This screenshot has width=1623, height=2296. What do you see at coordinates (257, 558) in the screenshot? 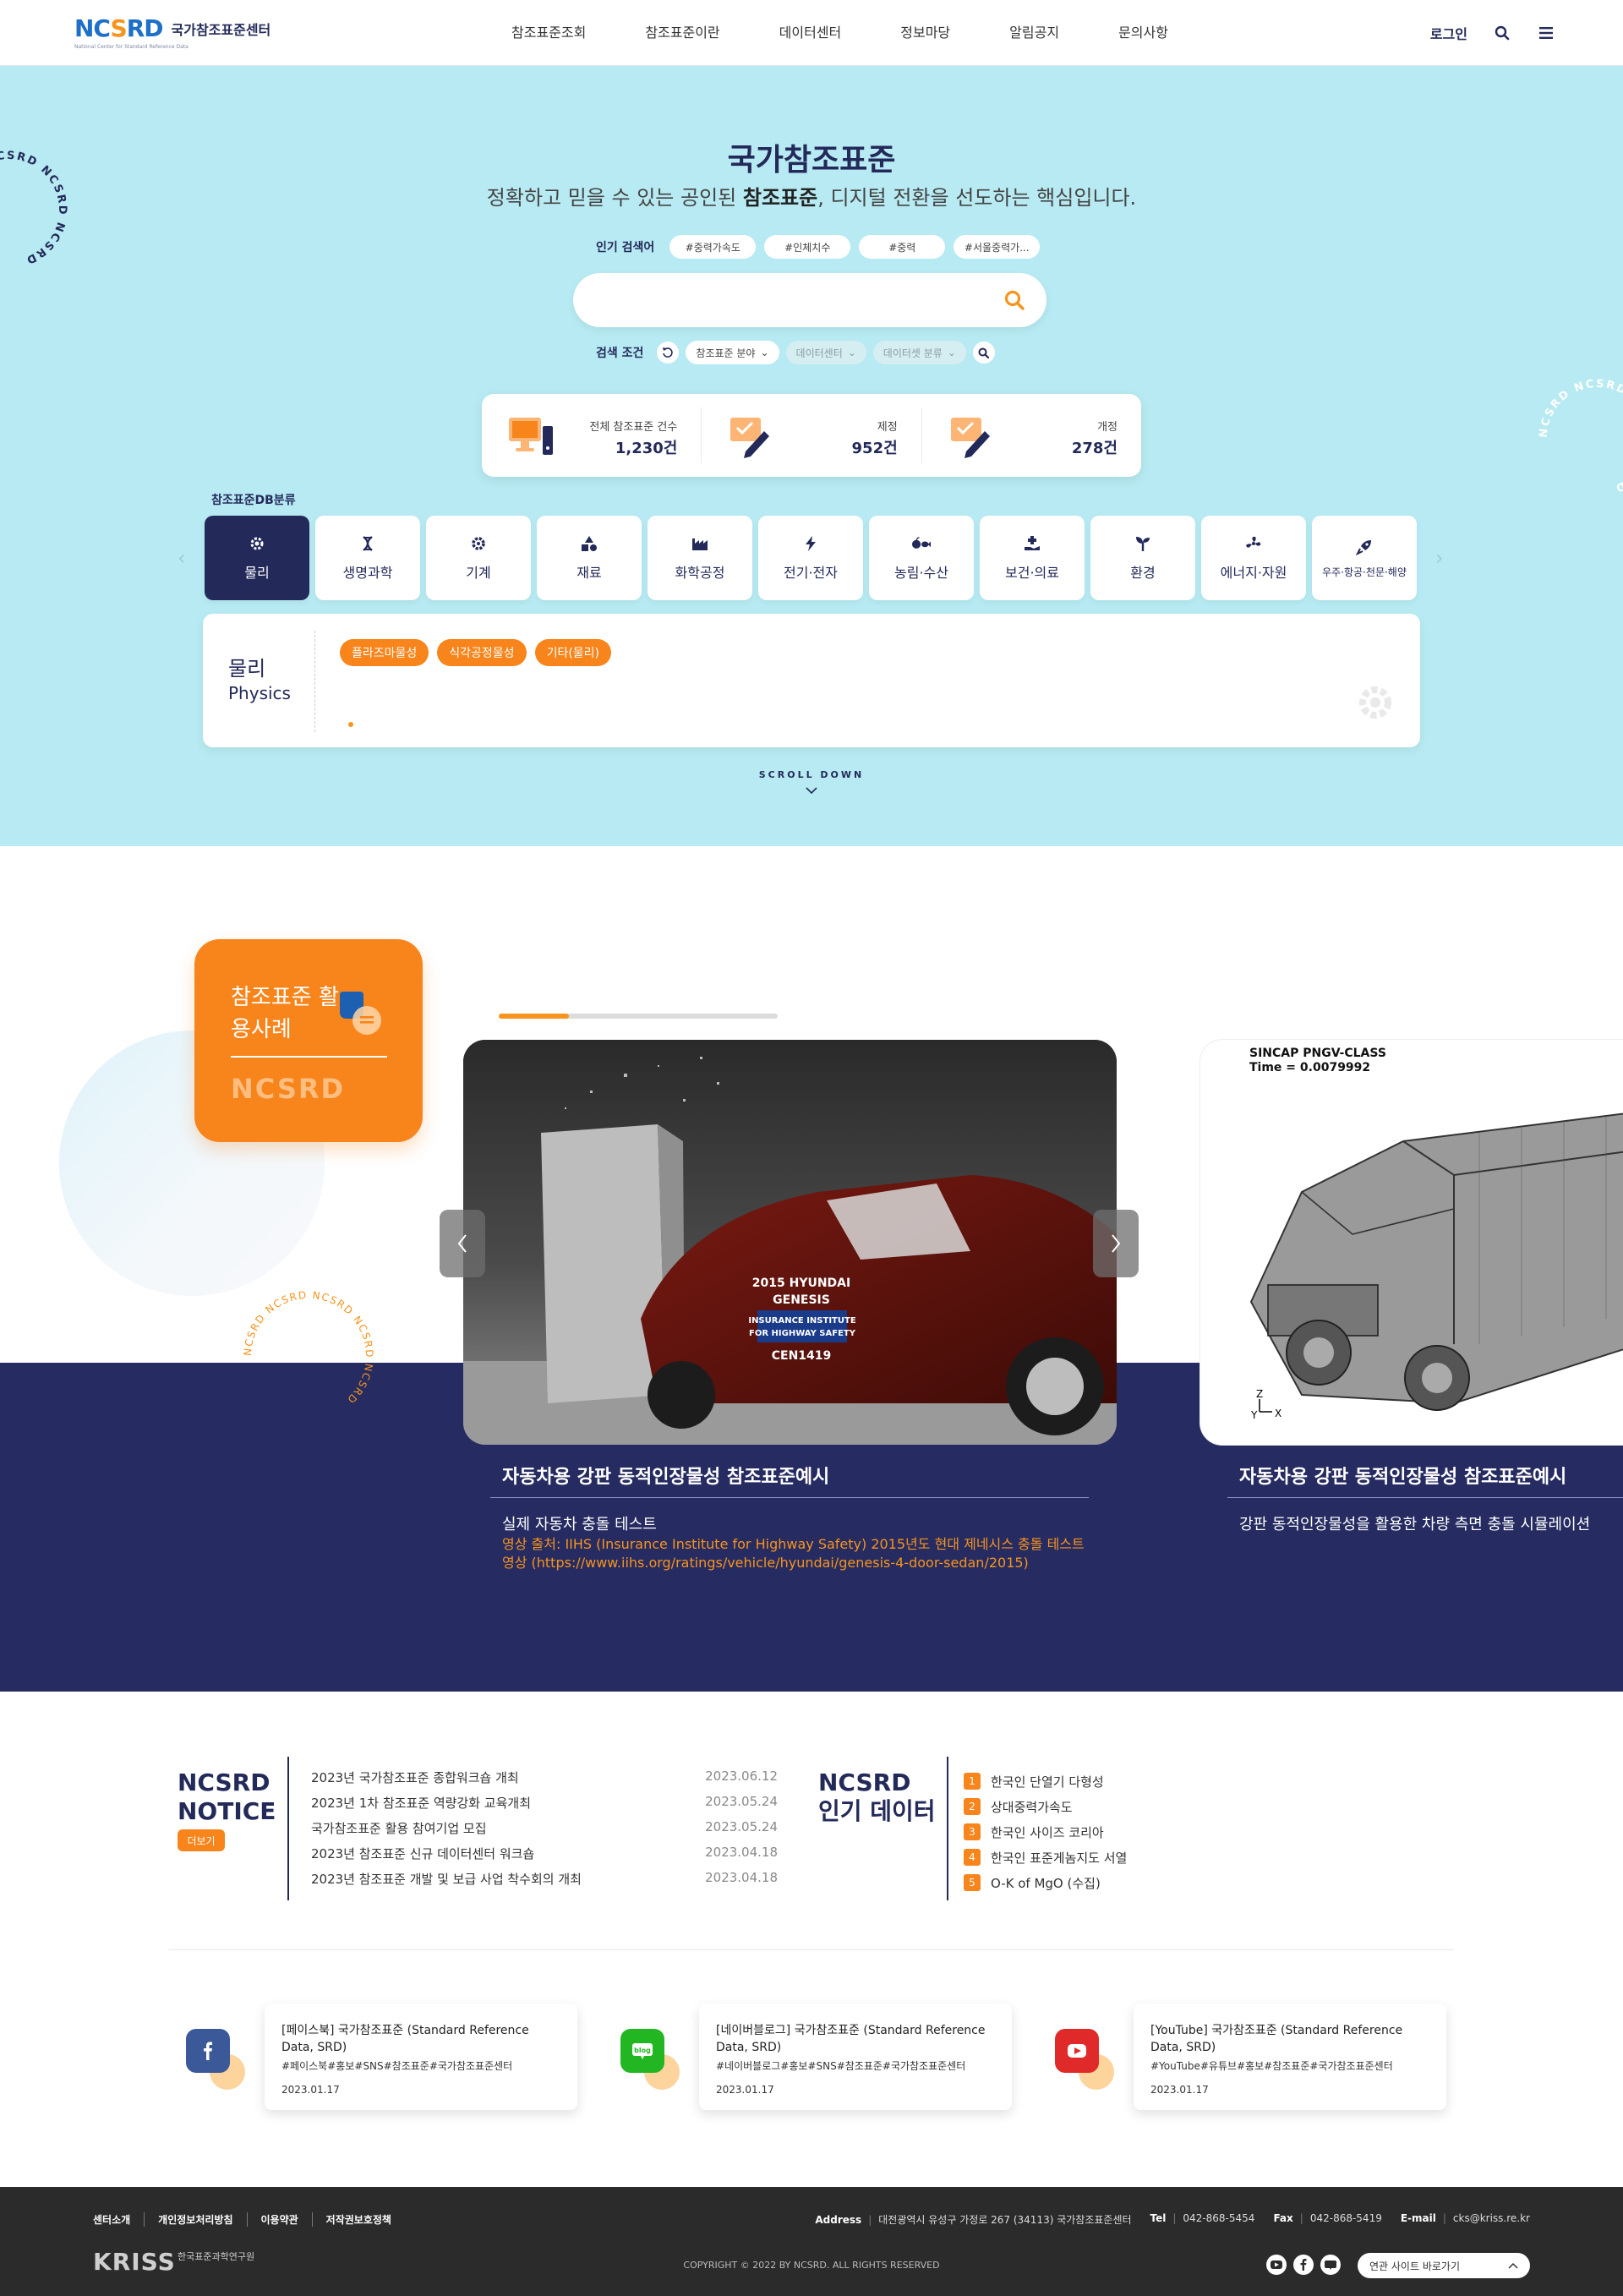
I see `category-physics: 물리` at bounding box center [257, 558].